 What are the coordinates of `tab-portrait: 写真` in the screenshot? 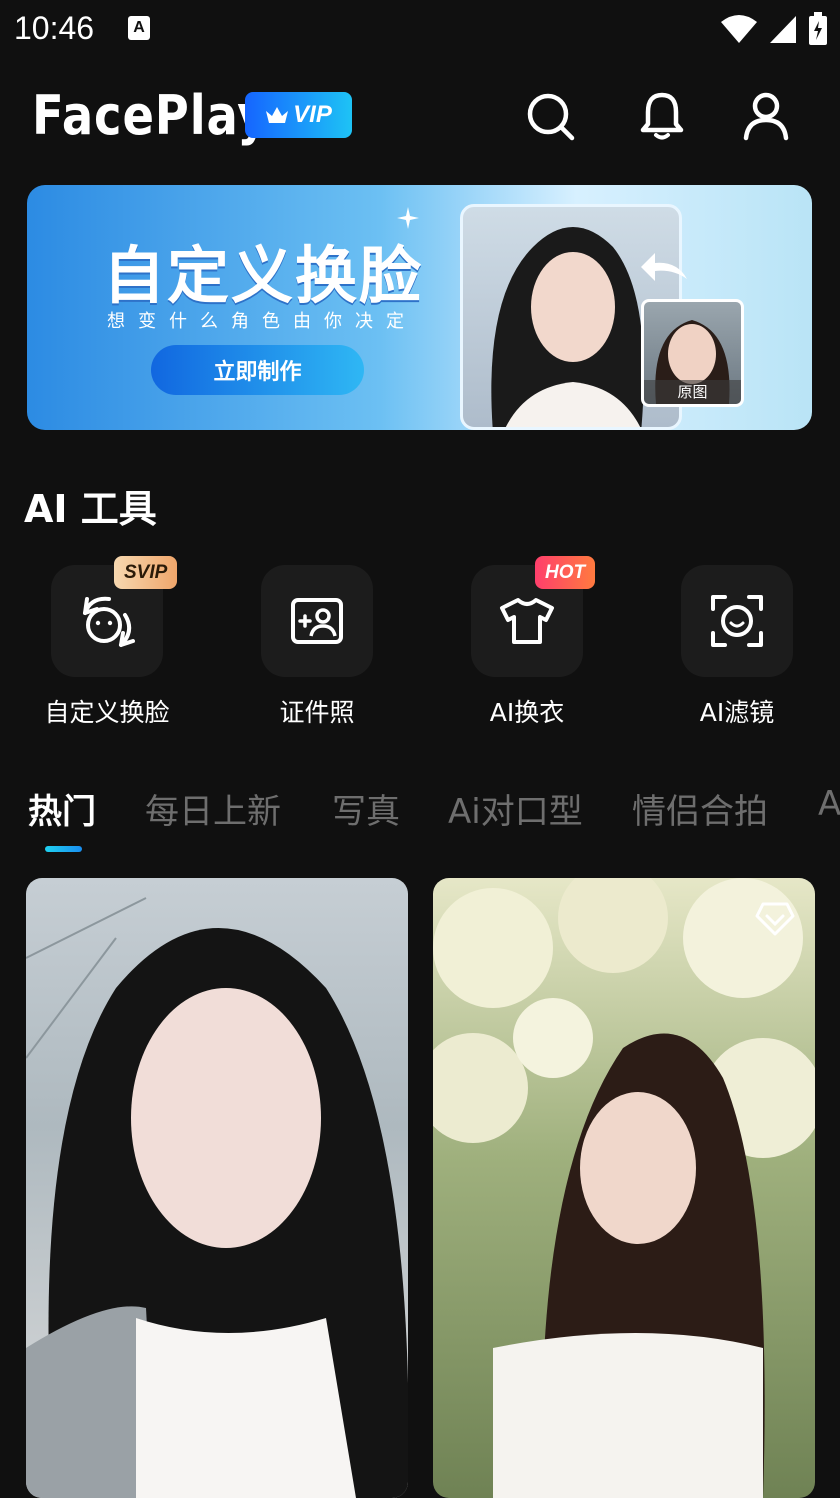 It's located at (366, 808).